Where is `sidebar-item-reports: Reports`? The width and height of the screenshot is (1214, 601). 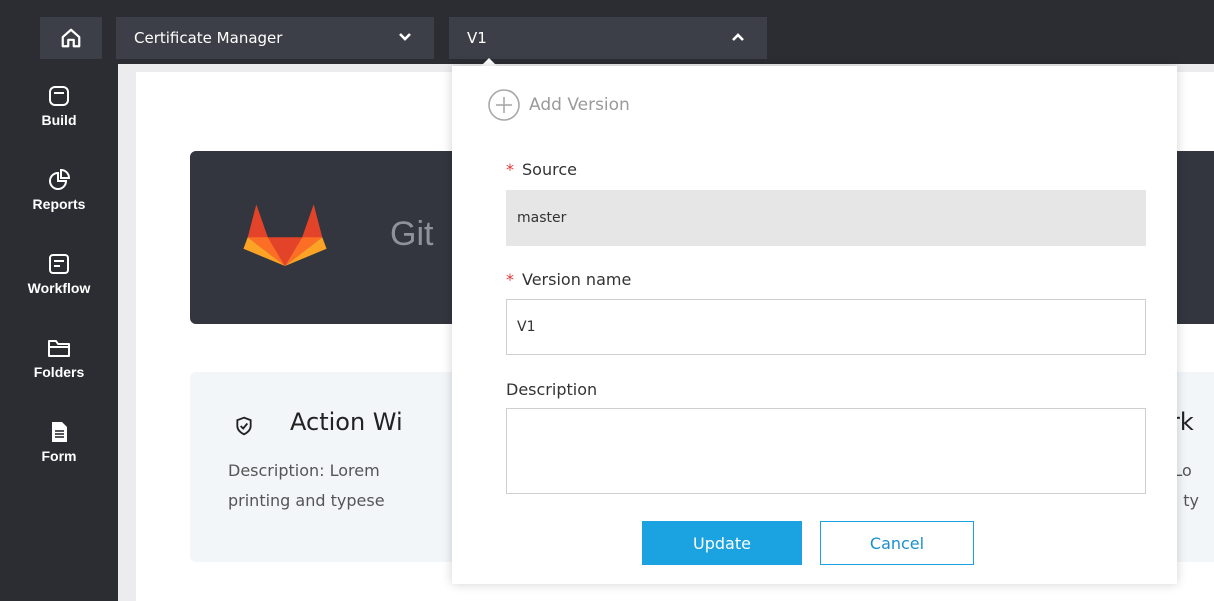
sidebar-item-reports: Reports is located at coordinates (59, 190).